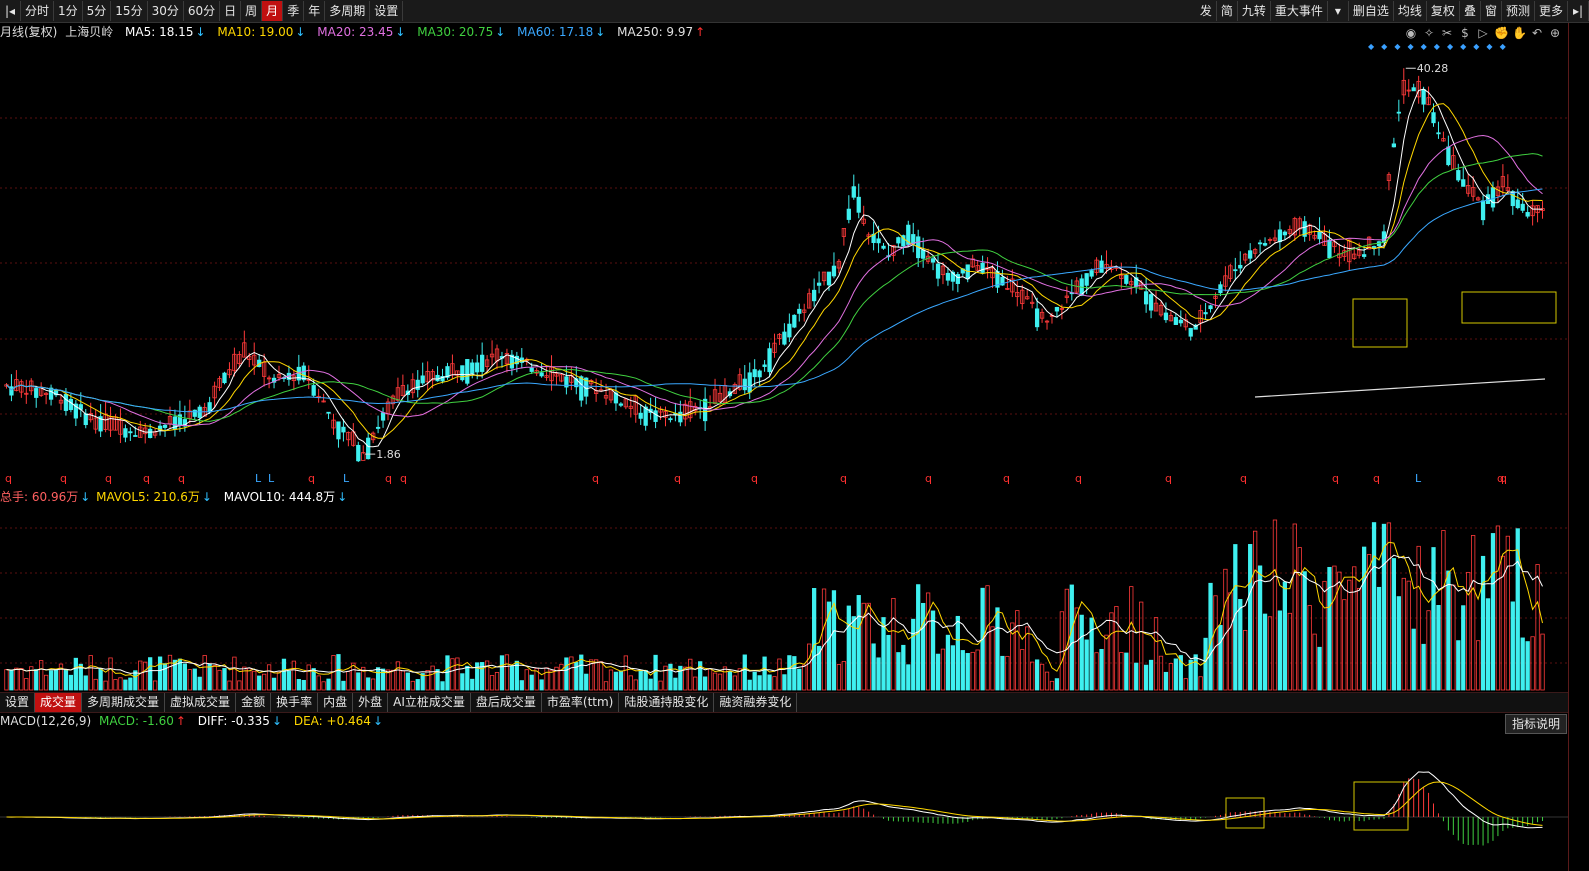 This screenshot has width=1589, height=871. Describe the element at coordinates (336, 702) in the screenshot. I see `indicator-tab-6: 内盘` at that location.